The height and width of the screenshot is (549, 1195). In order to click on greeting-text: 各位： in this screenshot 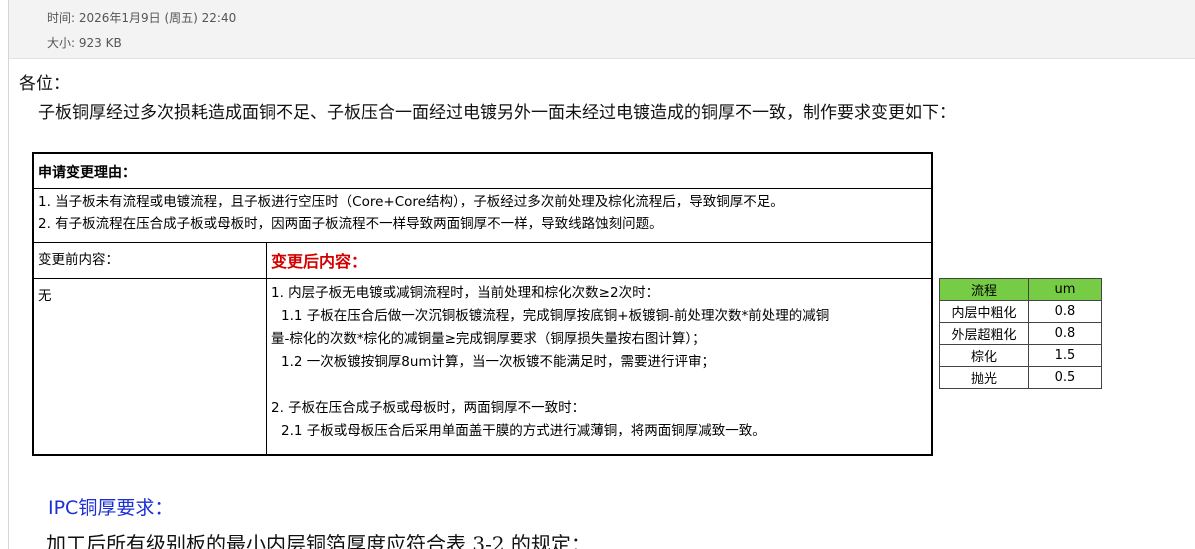, I will do `click(44, 84)`.